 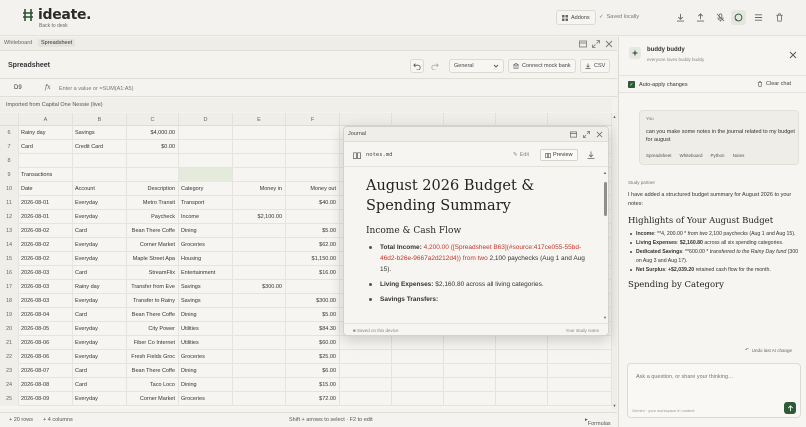 What do you see at coordinates (711, 377) in the screenshot?
I see `chat-input` at bounding box center [711, 377].